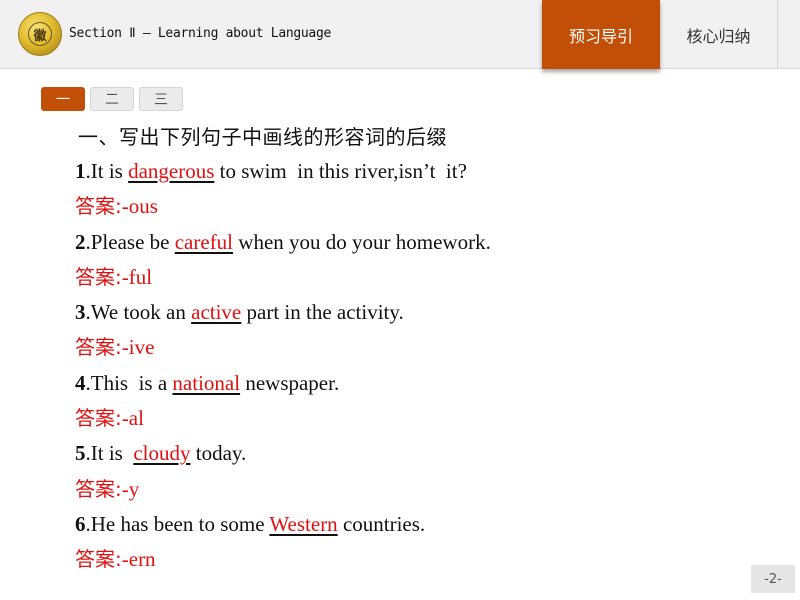 The height and width of the screenshot is (600, 800). Describe the element at coordinates (303, 523) in the screenshot. I see `underlined-keyword: Western` at that location.